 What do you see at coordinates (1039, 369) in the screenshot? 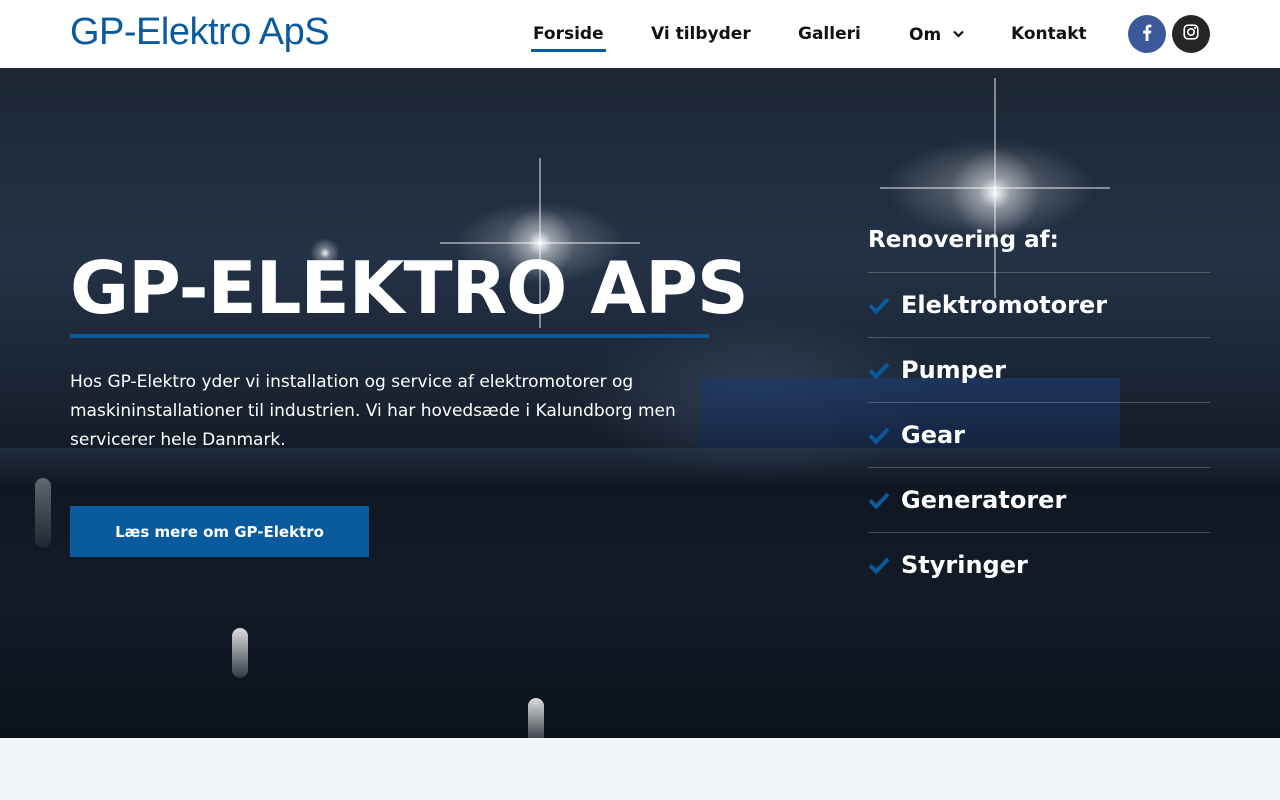
I see `list-item: Pumper` at bounding box center [1039, 369].